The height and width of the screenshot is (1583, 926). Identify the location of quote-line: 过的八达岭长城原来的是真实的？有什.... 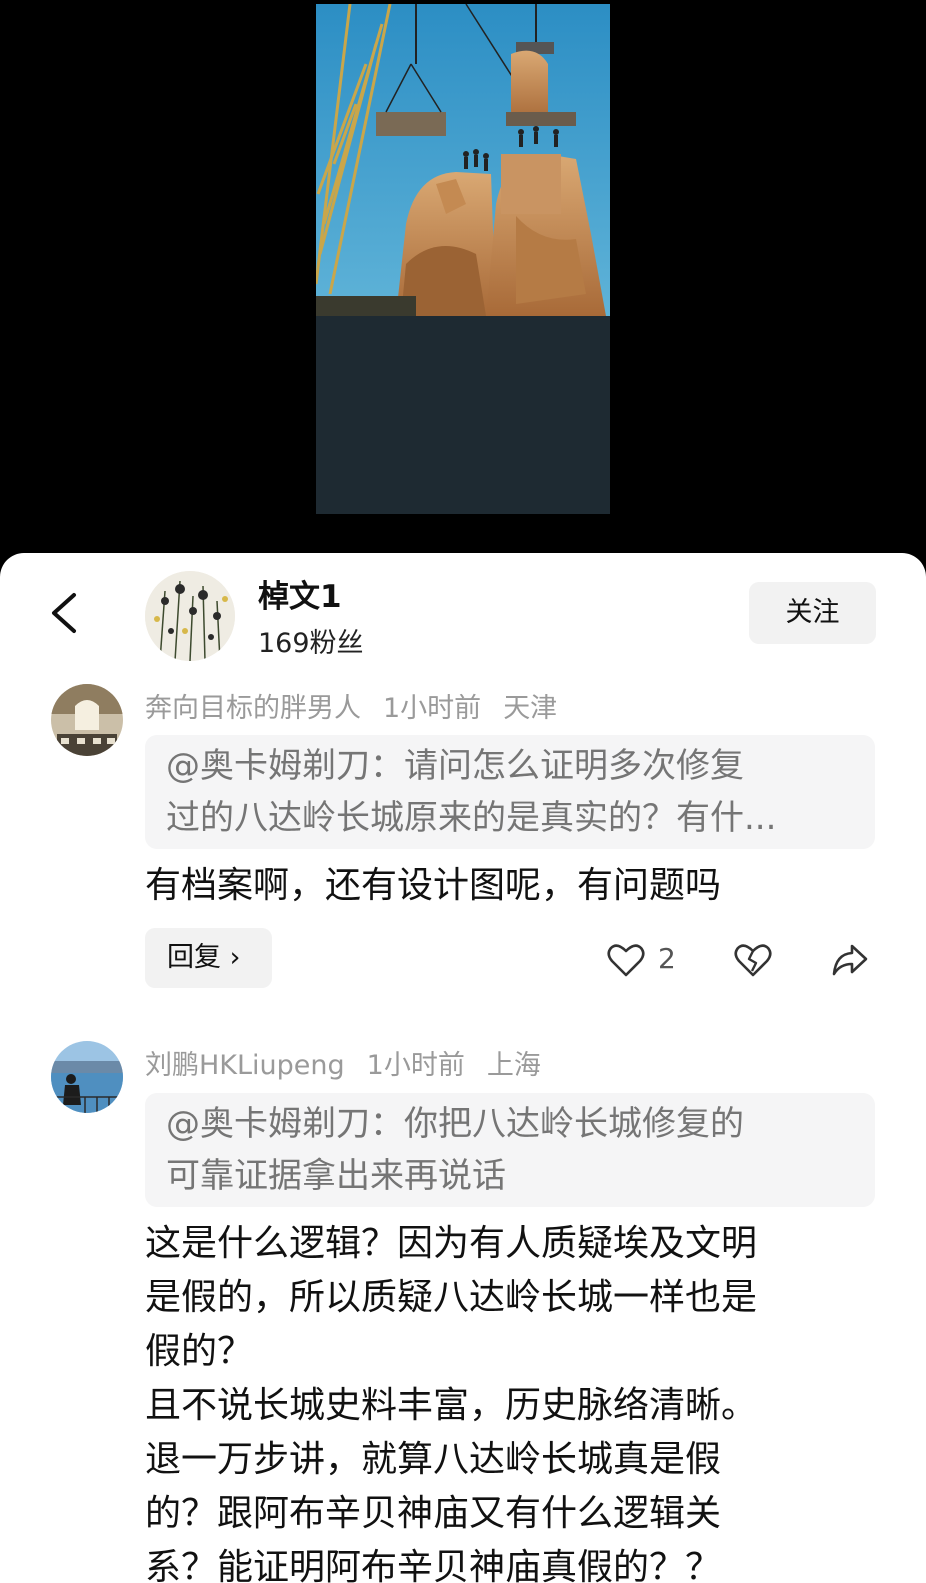
(471, 818).